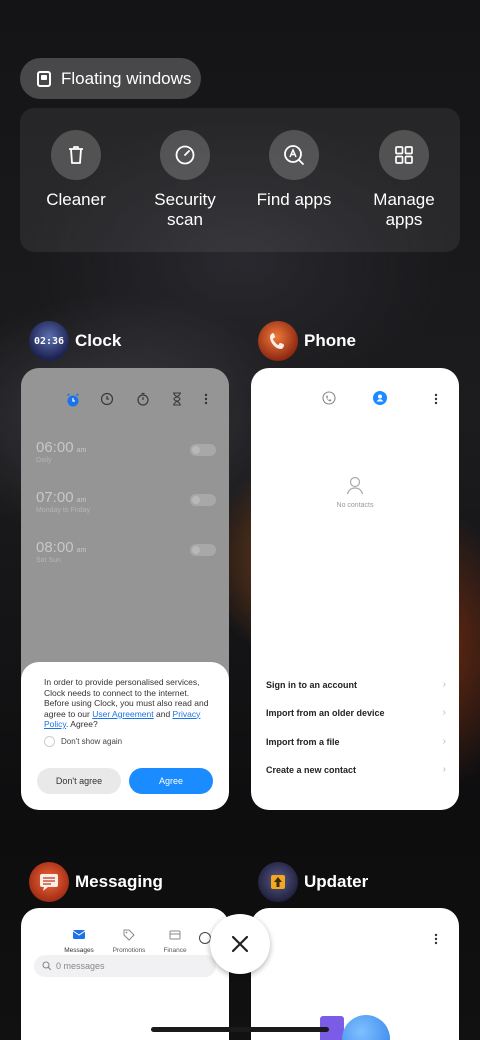 This screenshot has width=480, height=1040. Describe the element at coordinates (61, 547) in the screenshot. I see `alarm-time: 08:00 am` at that location.